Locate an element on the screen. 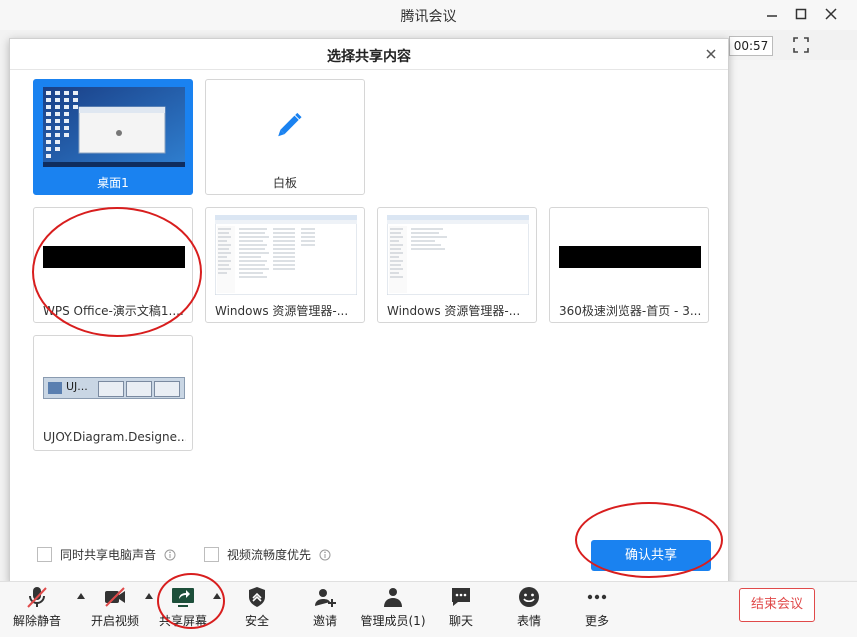 The width and height of the screenshot is (857, 637). more-button: 更多 is located at coordinates (597, 609).